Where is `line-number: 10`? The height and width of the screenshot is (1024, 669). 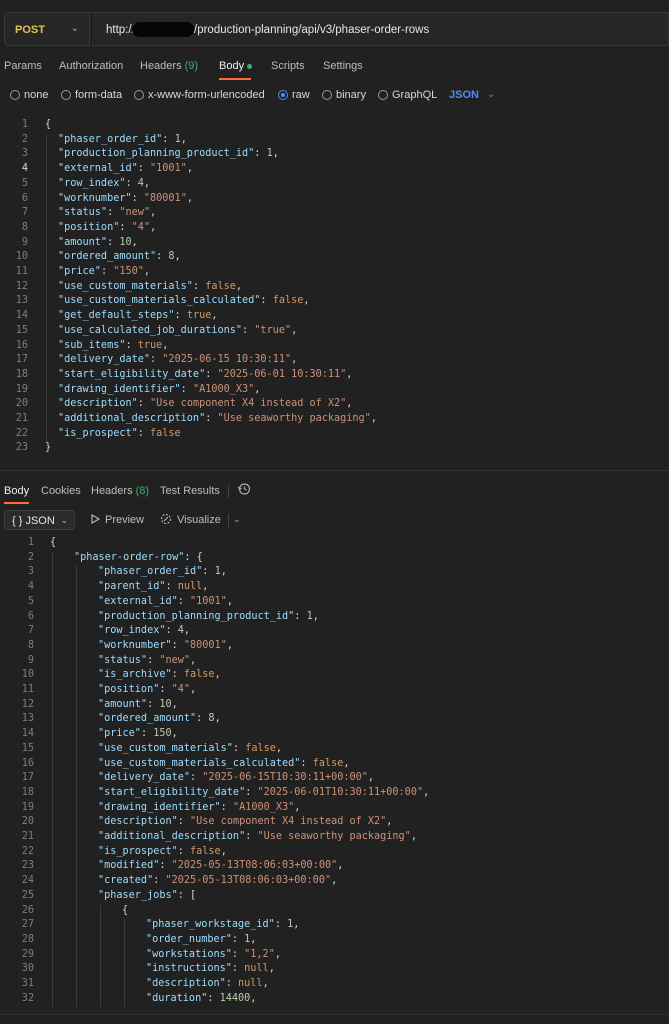
line-number: 10 is located at coordinates (27, 675).